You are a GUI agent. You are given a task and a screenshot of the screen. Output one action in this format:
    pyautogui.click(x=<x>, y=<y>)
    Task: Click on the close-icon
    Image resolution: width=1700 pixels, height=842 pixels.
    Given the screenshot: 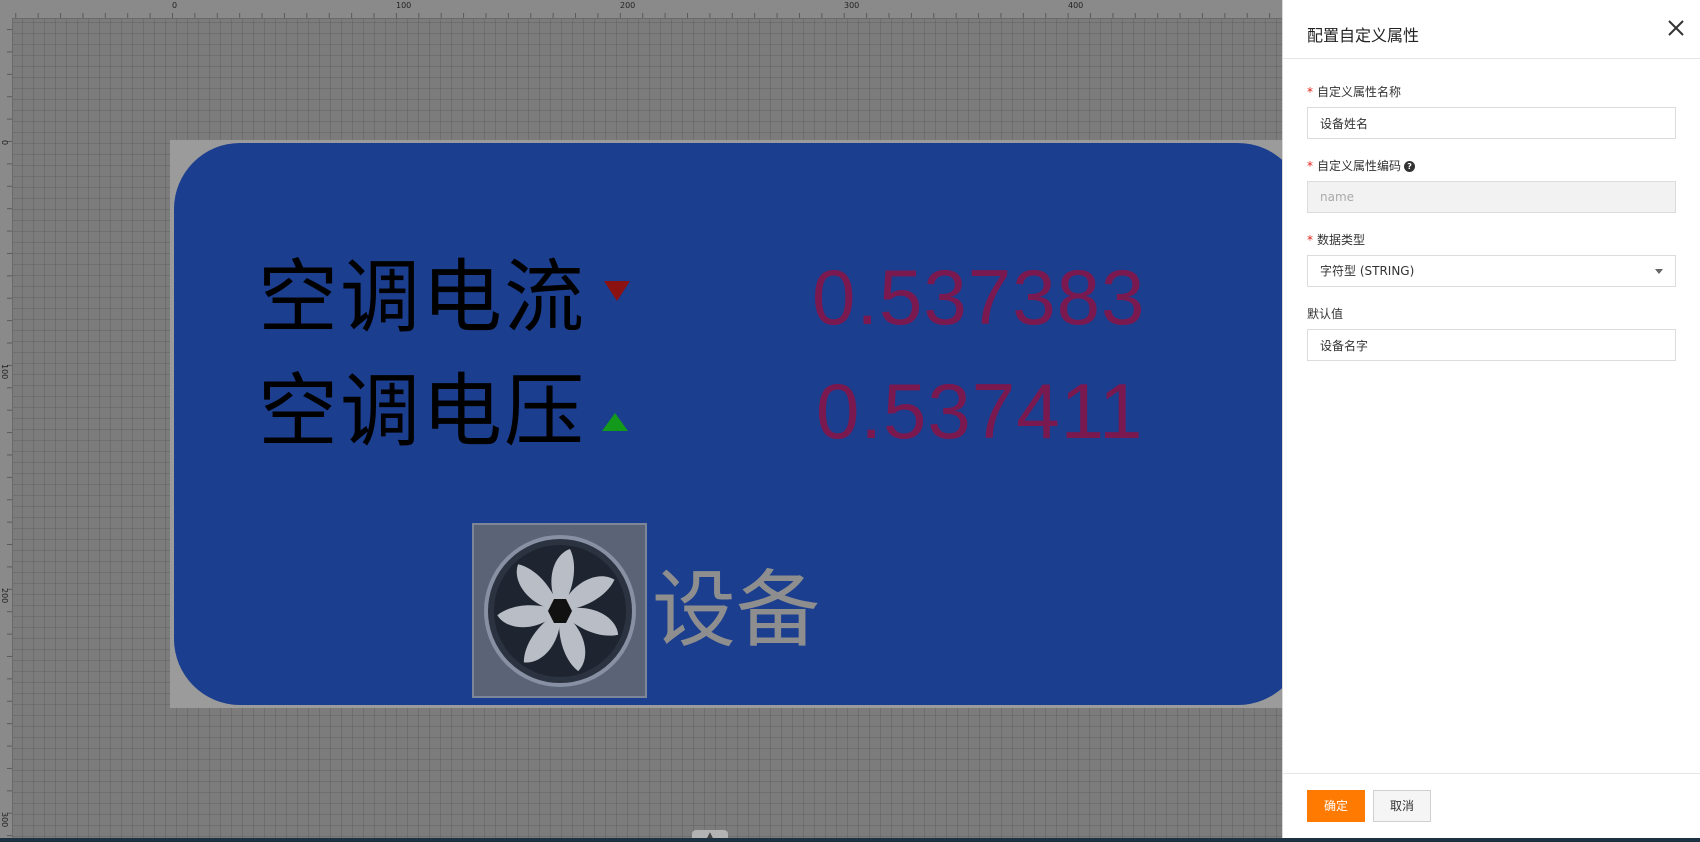 What is the action you would take?
    pyautogui.click(x=1676, y=28)
    